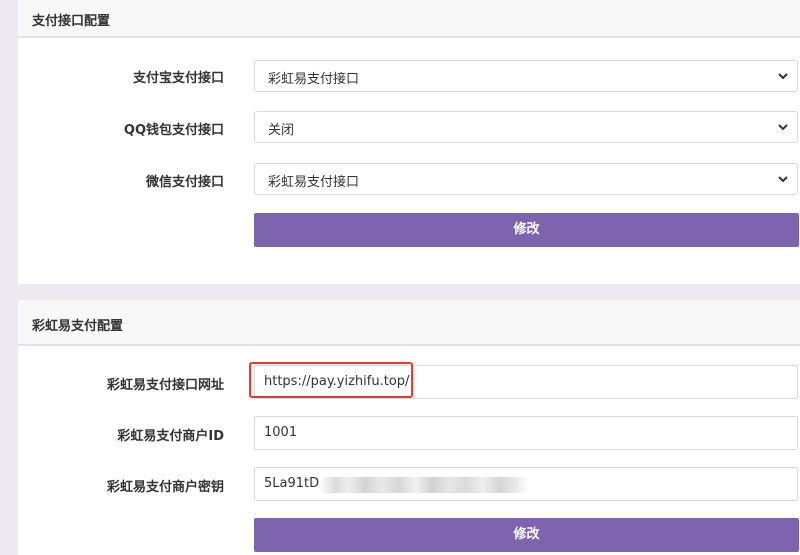 The height and width of the screenshot is (555, 800). What do you see at coordinates (170, 436) in the screenshot?
I see `merchant-id-label: 彩虹易支付商户ID` at bounding box center [170, 436].